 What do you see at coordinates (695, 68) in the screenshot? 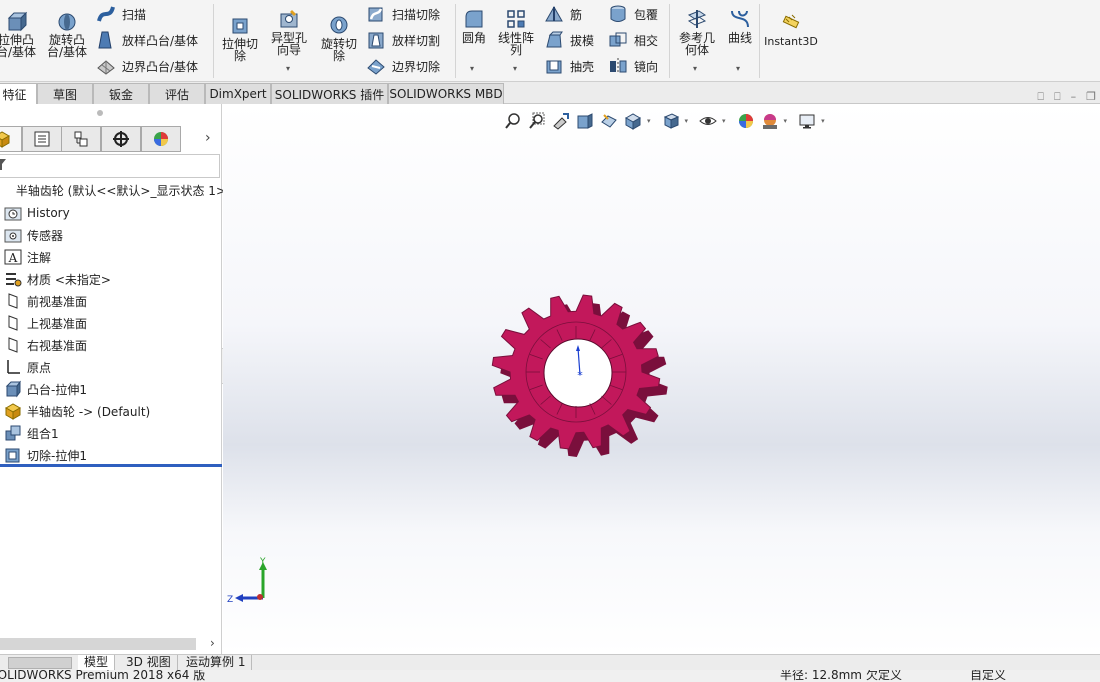
I see `reference-geometry-dropdown: ▾` at bounding box center [695, 68].